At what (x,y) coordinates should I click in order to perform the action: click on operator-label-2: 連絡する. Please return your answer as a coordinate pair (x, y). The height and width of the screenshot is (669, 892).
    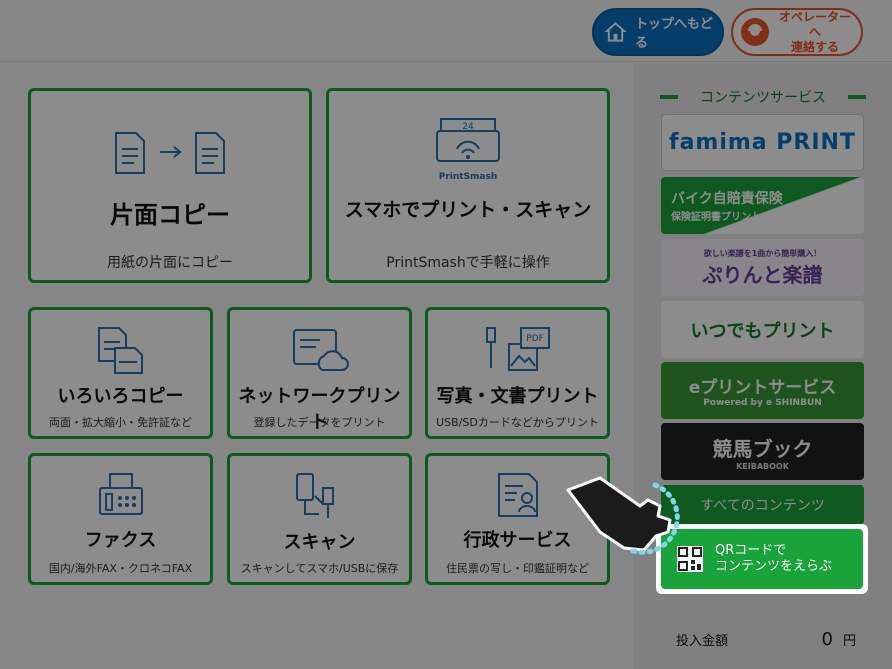
    Looking at the image, I should click on (814, 46).